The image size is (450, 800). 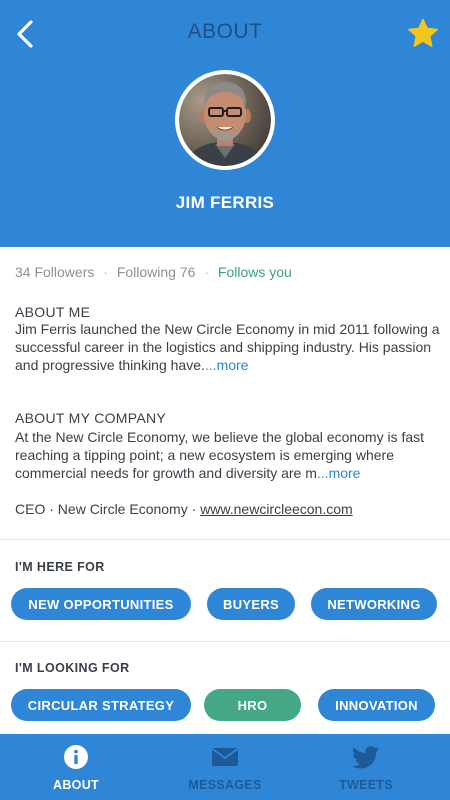 What do you see at coordinates (122, 509) in the screenshot?
I see `company-name: New Circle Economy` at bounding box center [122, 509].